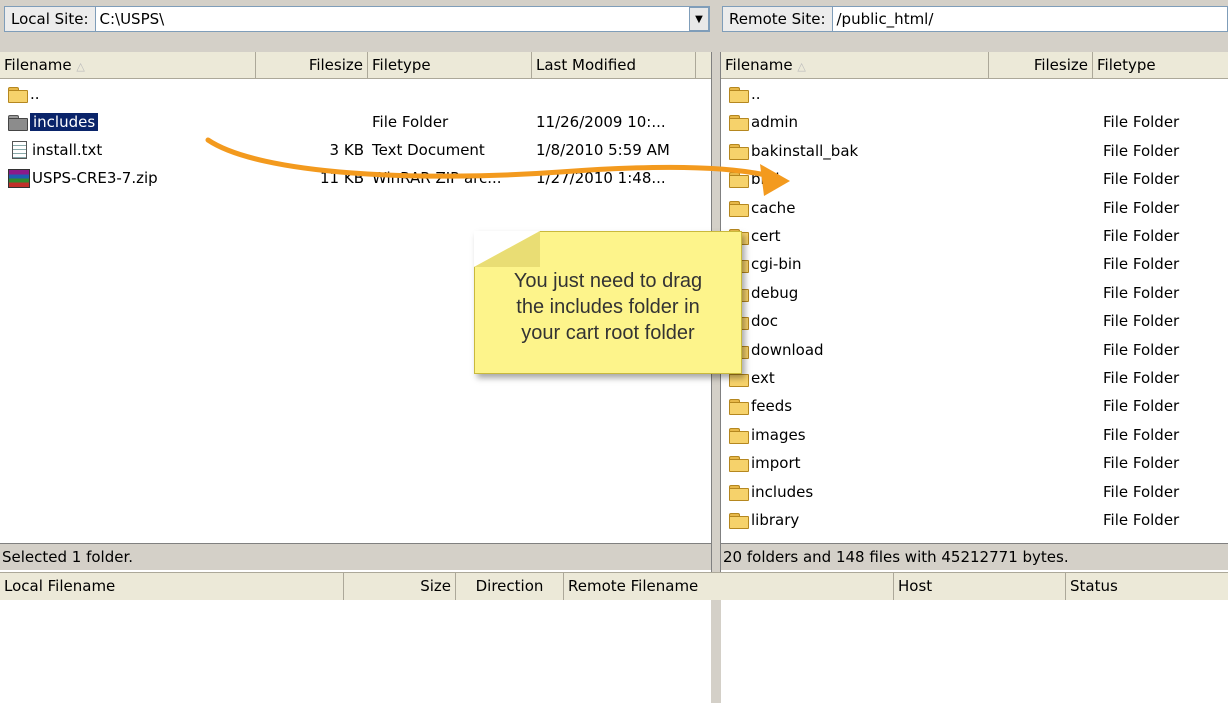 The image size is (1228, 703). What do you see at coordinates (775, 180) in the screenshot?
I see `drag-arrow-head` at bounding box center [775, 180].